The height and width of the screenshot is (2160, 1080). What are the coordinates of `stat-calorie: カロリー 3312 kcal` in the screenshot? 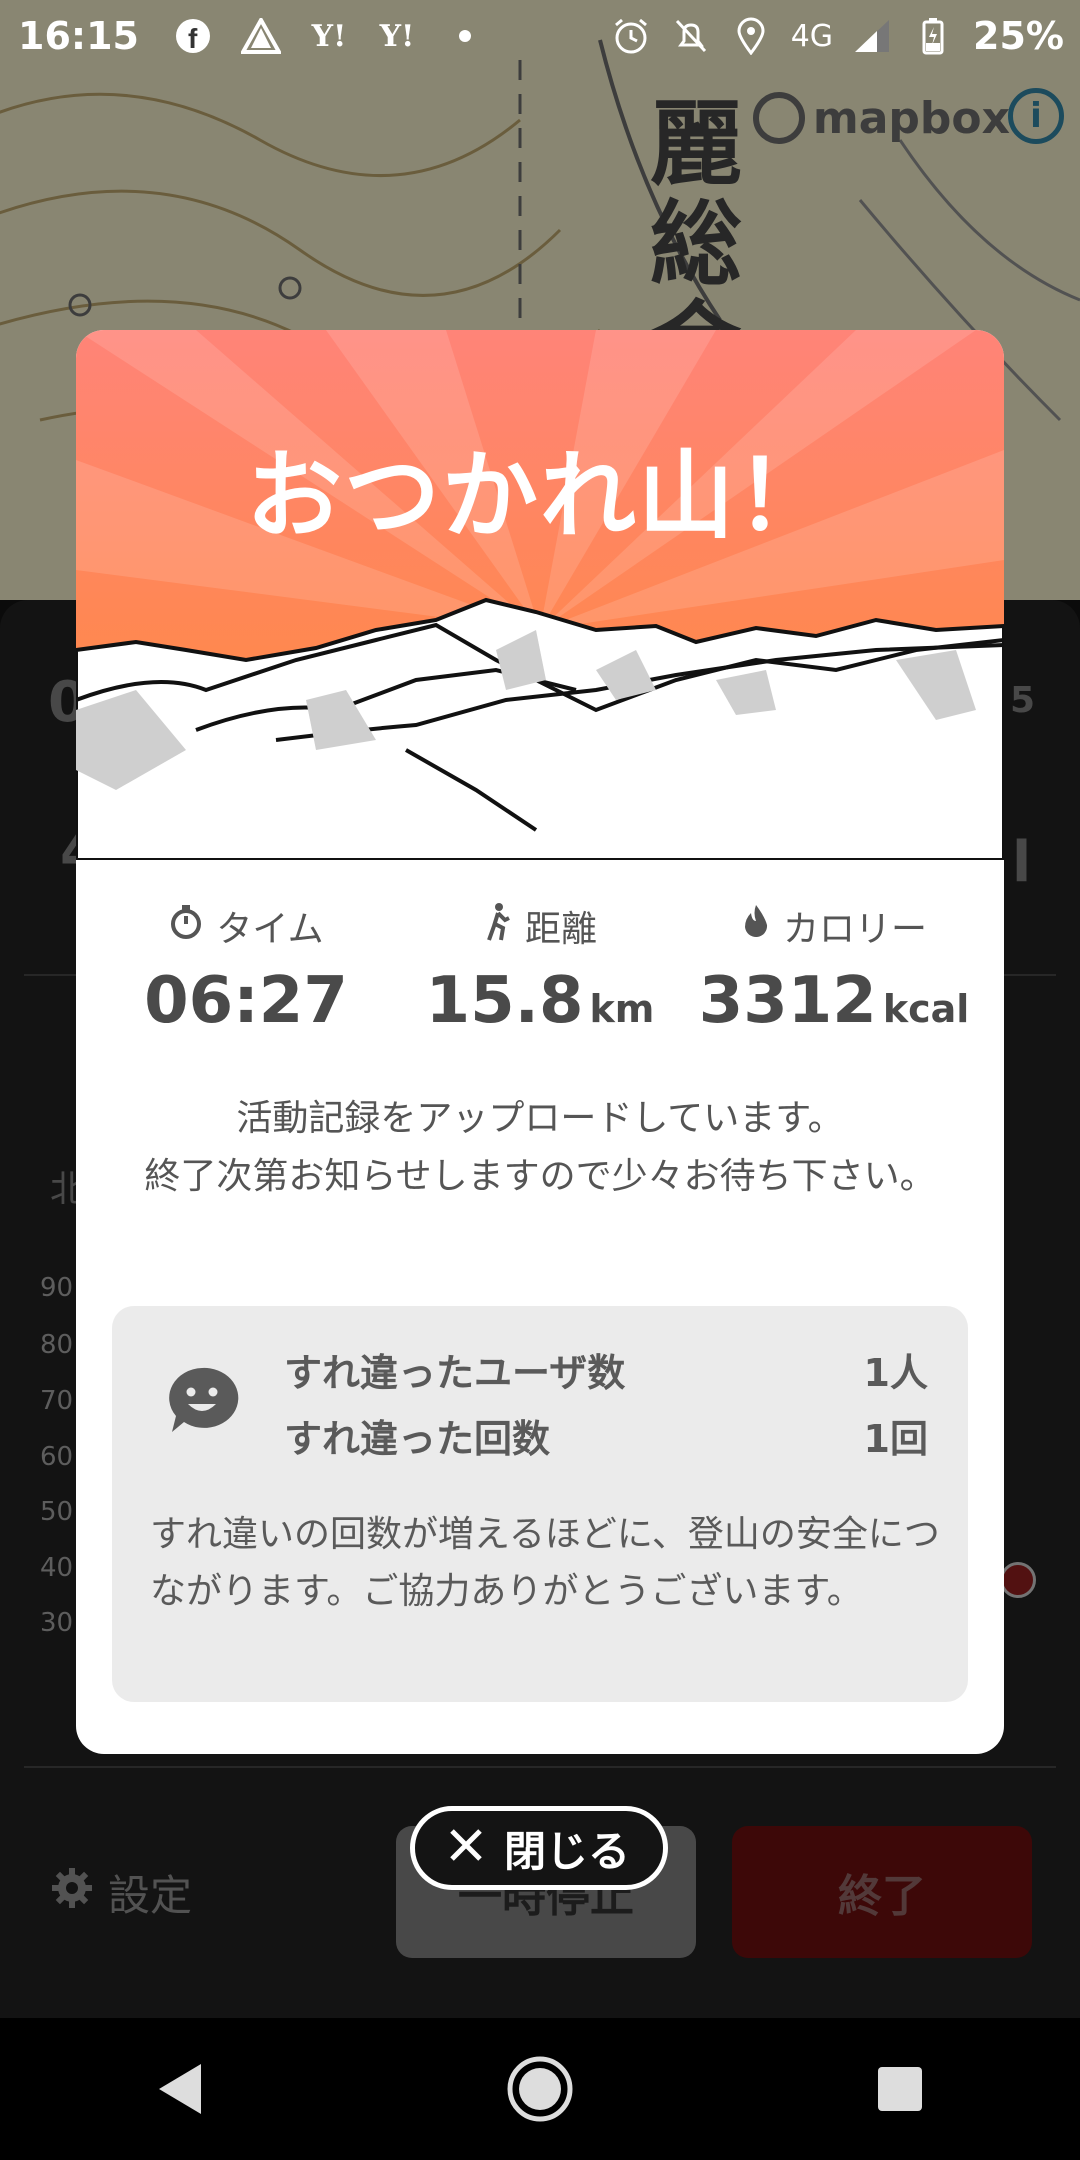 It's located at (834, 969).